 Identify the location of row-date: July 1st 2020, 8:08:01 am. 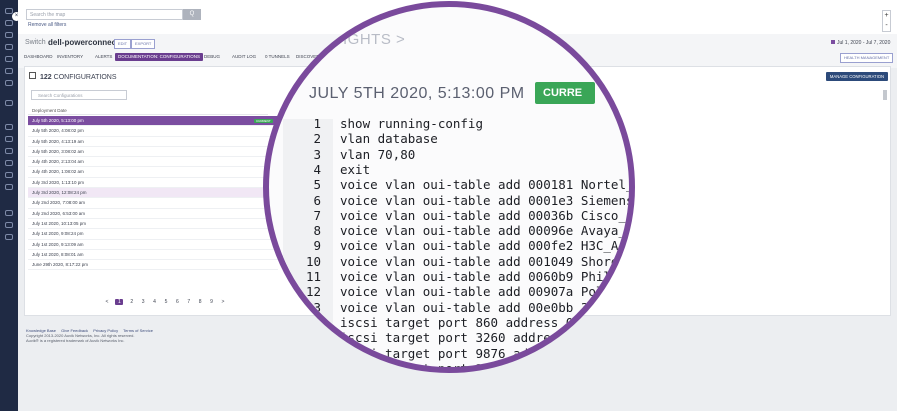
(58, 254).